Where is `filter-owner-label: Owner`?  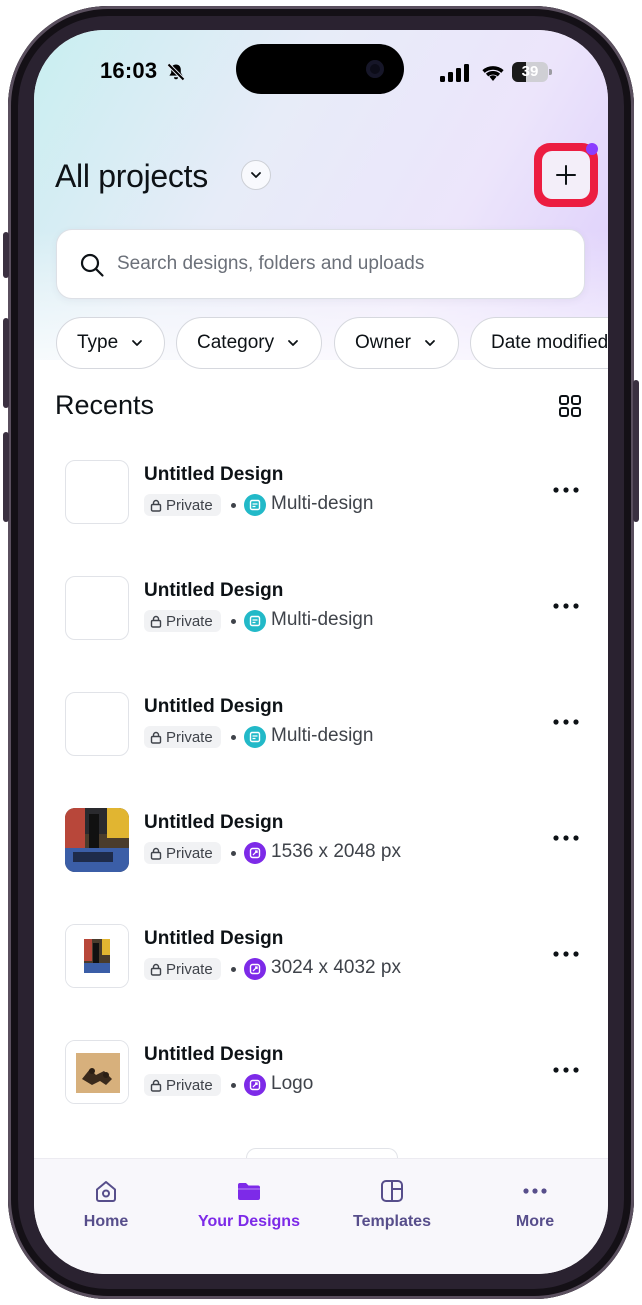
filter-owner-label: Owner is located at coordinates (383, 342).